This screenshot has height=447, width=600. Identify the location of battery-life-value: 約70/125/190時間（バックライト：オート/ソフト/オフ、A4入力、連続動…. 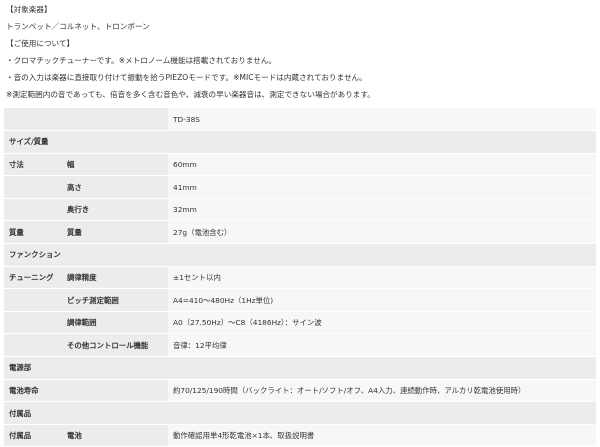
(382, 391).